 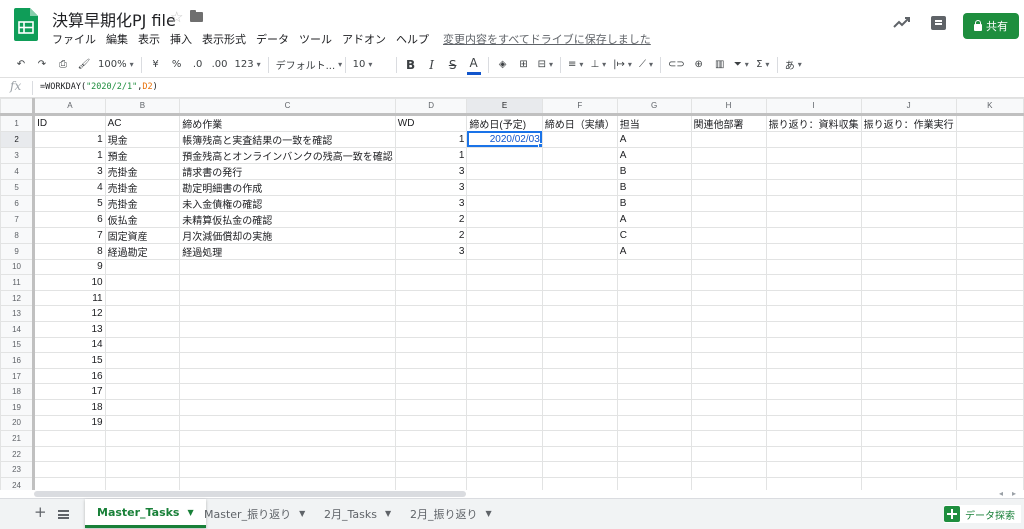 I want to click on cell-k2, so click(x=989, y=139).